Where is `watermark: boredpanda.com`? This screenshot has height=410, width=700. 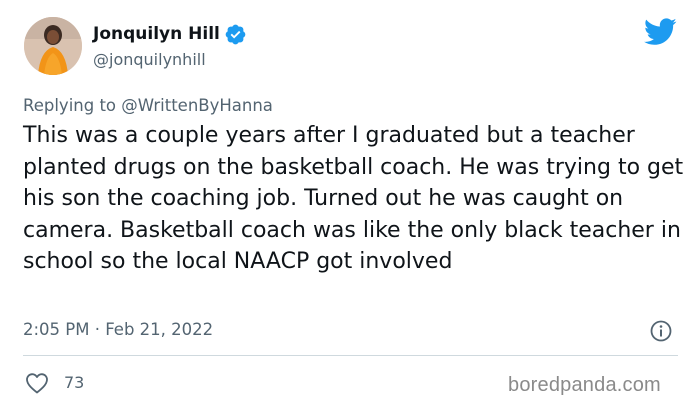 watermark: boredpanda.com is located at coordinates (584, 385).